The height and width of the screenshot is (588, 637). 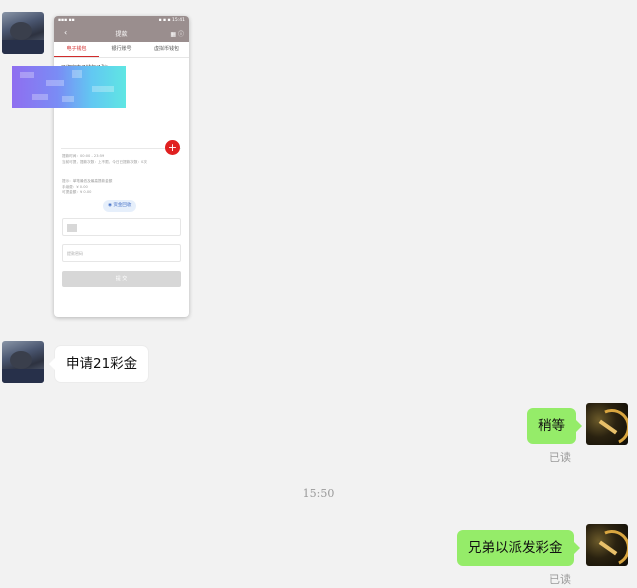 I want to click on phone-status-bar: ▪▪▪ ▪▪ ▪ ▪ ▪ 15:41, so click(x=121, y=20).